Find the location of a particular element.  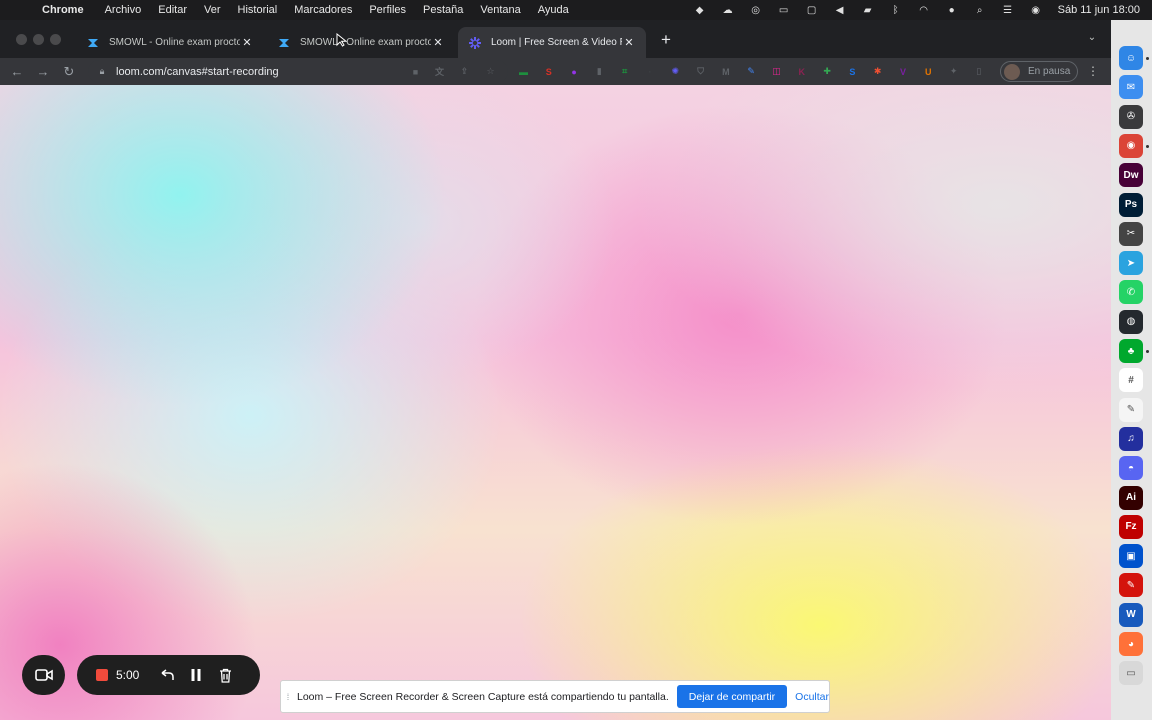

menu-archivo: Archivo is located at coordinates (123, 10).